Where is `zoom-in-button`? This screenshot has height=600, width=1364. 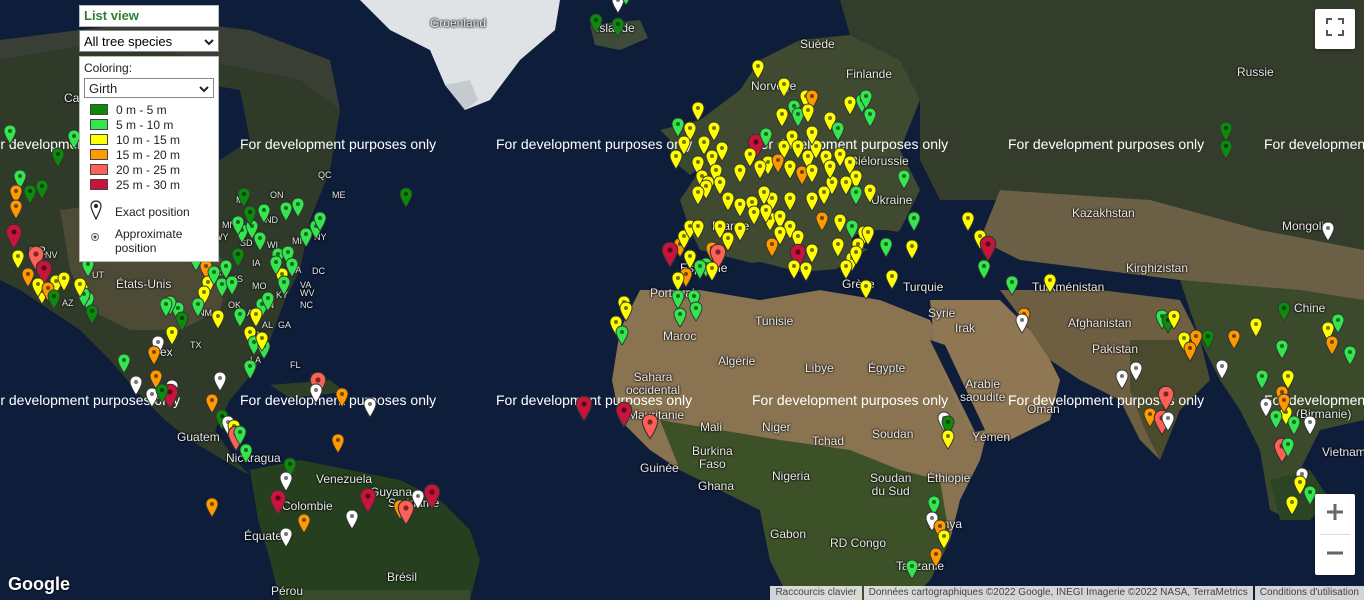 zoom-in-button is located at coordinates (1335, 514).